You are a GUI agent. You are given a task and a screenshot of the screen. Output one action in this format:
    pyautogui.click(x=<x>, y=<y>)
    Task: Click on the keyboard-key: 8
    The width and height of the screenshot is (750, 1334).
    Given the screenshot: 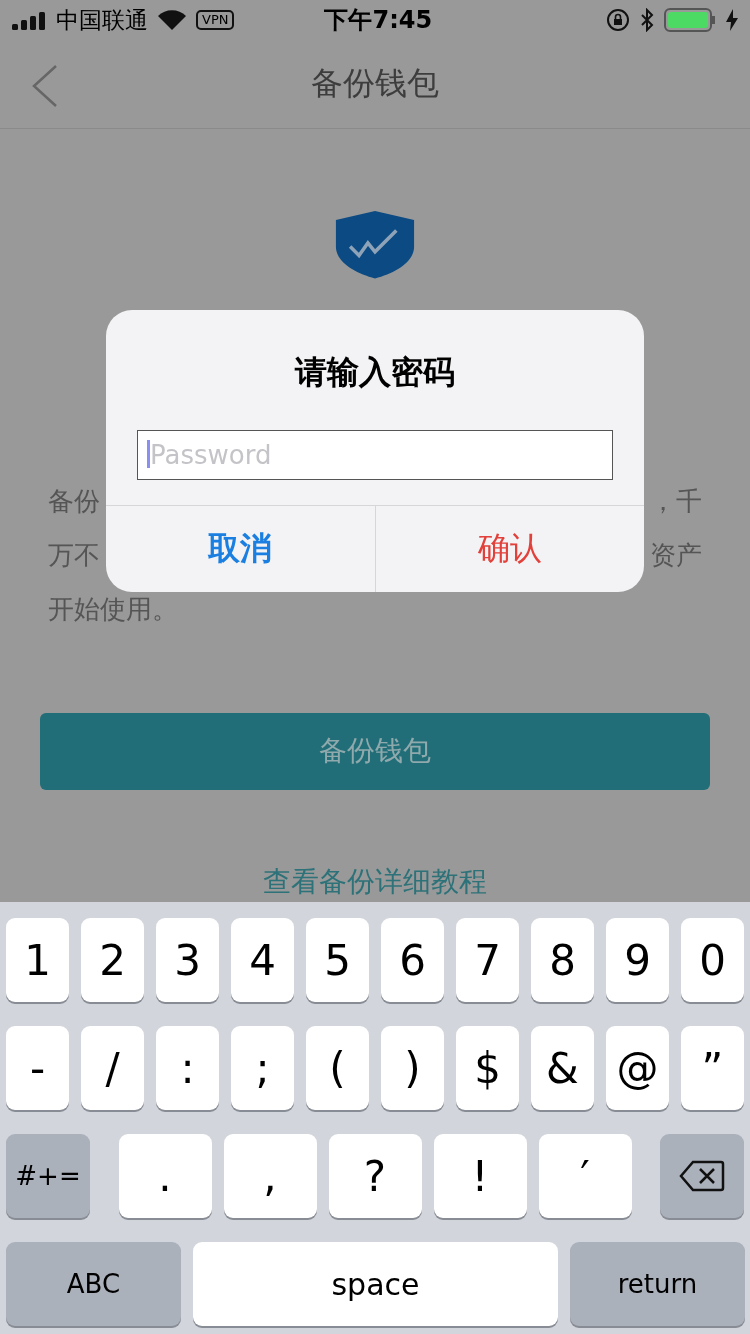 What is the action you would take?
    pyautogui.click(x=562, y=960)
    